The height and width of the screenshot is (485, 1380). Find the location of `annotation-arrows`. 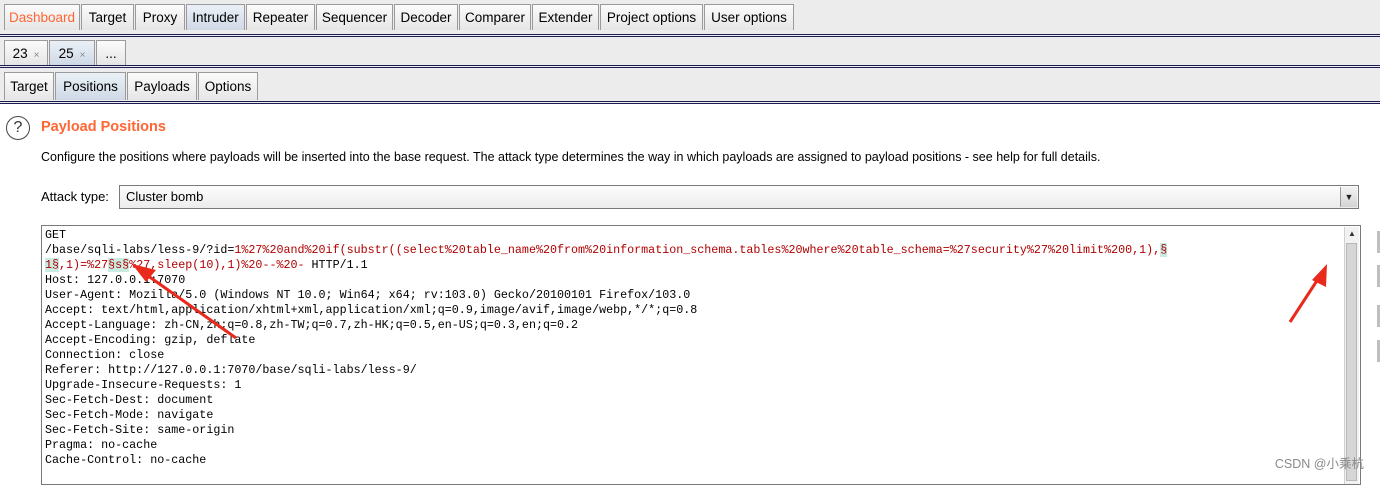

annotation-arrows is located at coordinates (729, 302).